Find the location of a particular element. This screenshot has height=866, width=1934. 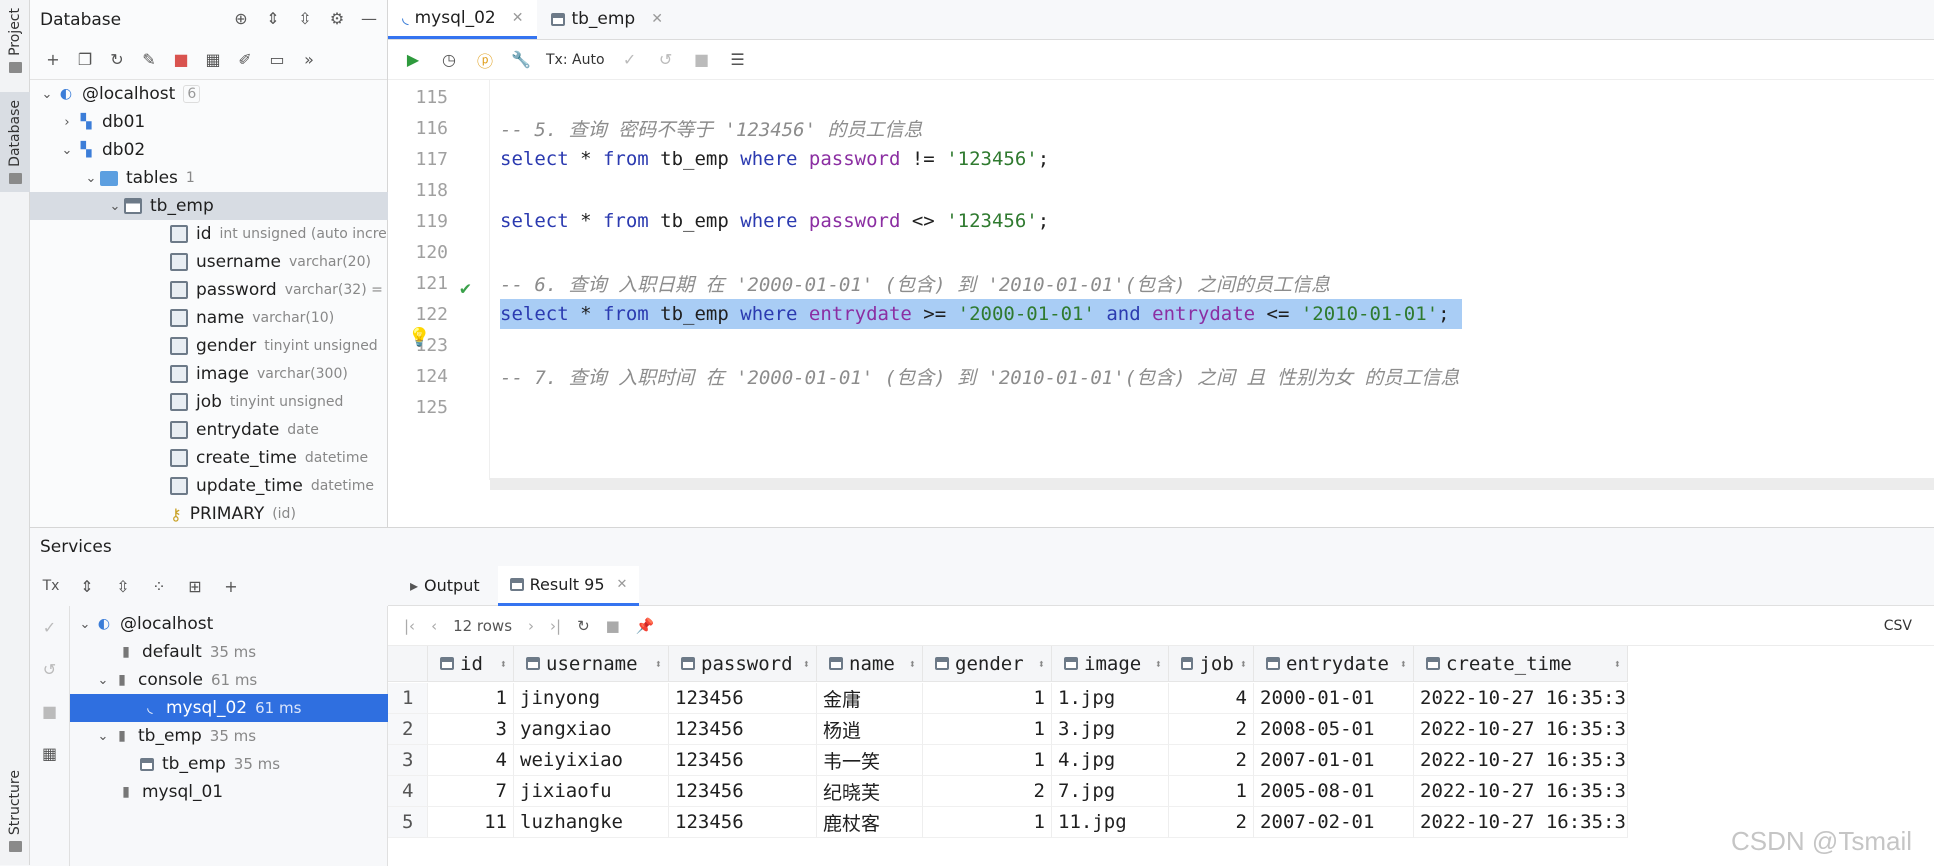

profile-icon: ⓟ is located at coordinates (485, 60).